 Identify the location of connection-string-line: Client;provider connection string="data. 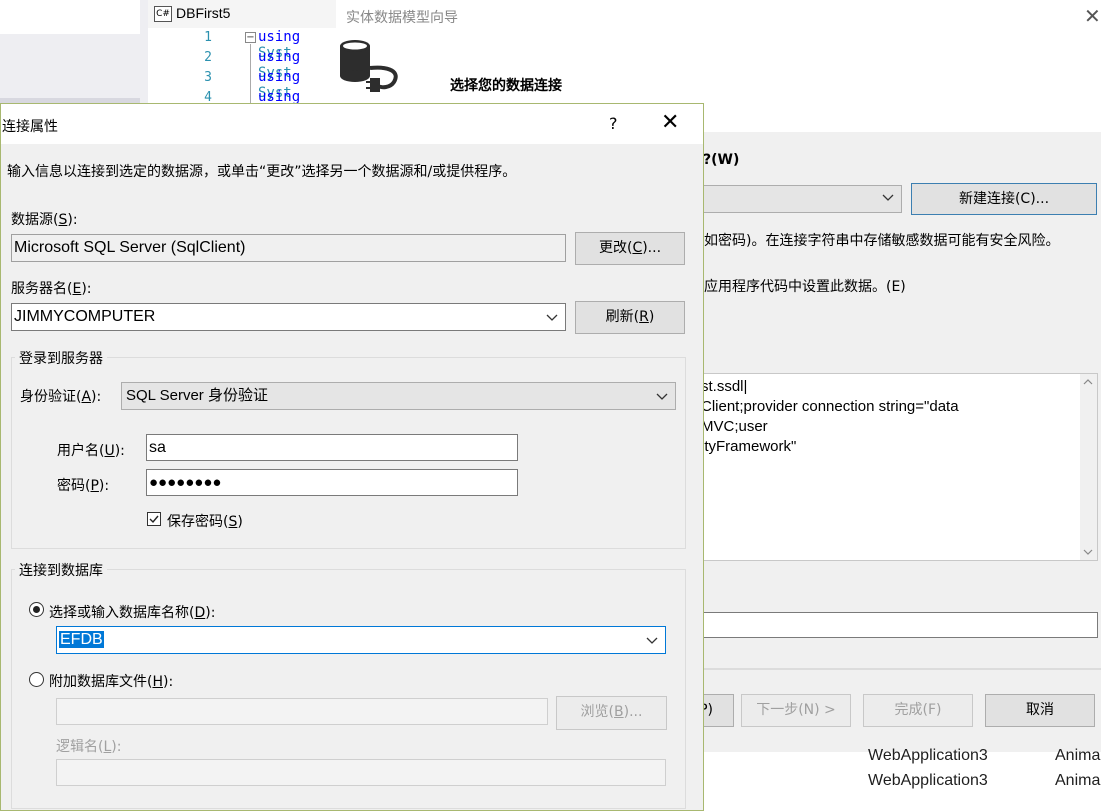
(830, 406).